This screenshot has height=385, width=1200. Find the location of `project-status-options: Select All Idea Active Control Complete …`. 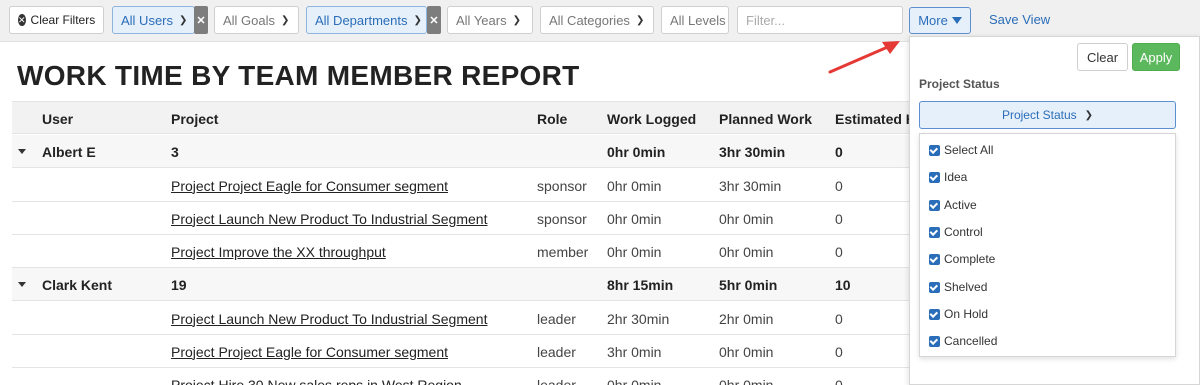

project-status-options: Select All Idea Active Control Complete … is located at coordinates (1047, 245).